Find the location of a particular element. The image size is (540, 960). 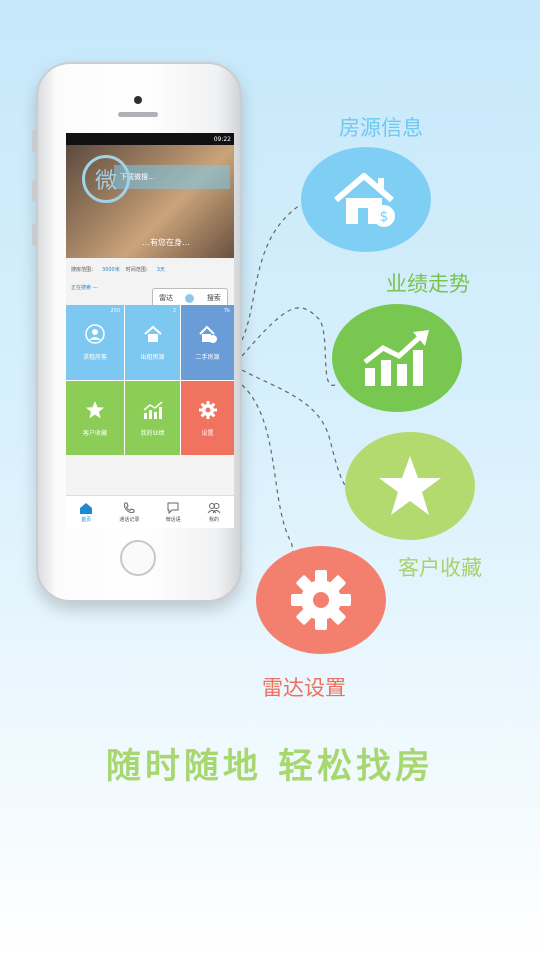

tab-label: 首页 is located at coordinates (86, 519).